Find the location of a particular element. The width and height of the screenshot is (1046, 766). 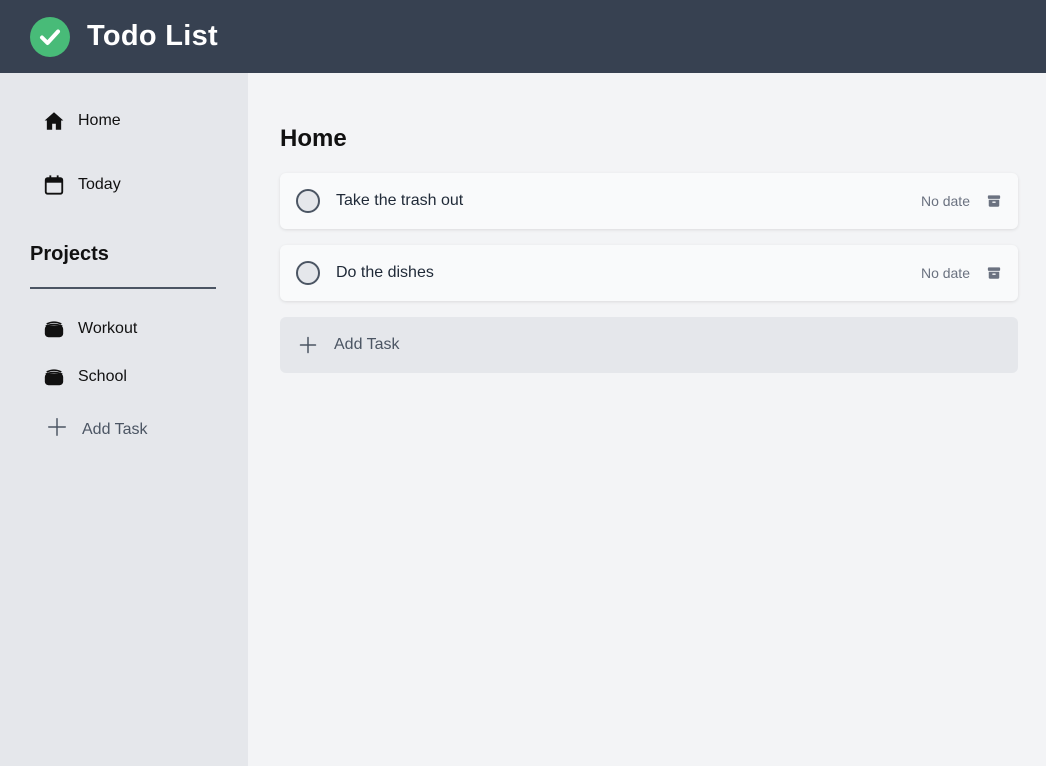

app-title: Todo List is located at coordinates (153, 36).